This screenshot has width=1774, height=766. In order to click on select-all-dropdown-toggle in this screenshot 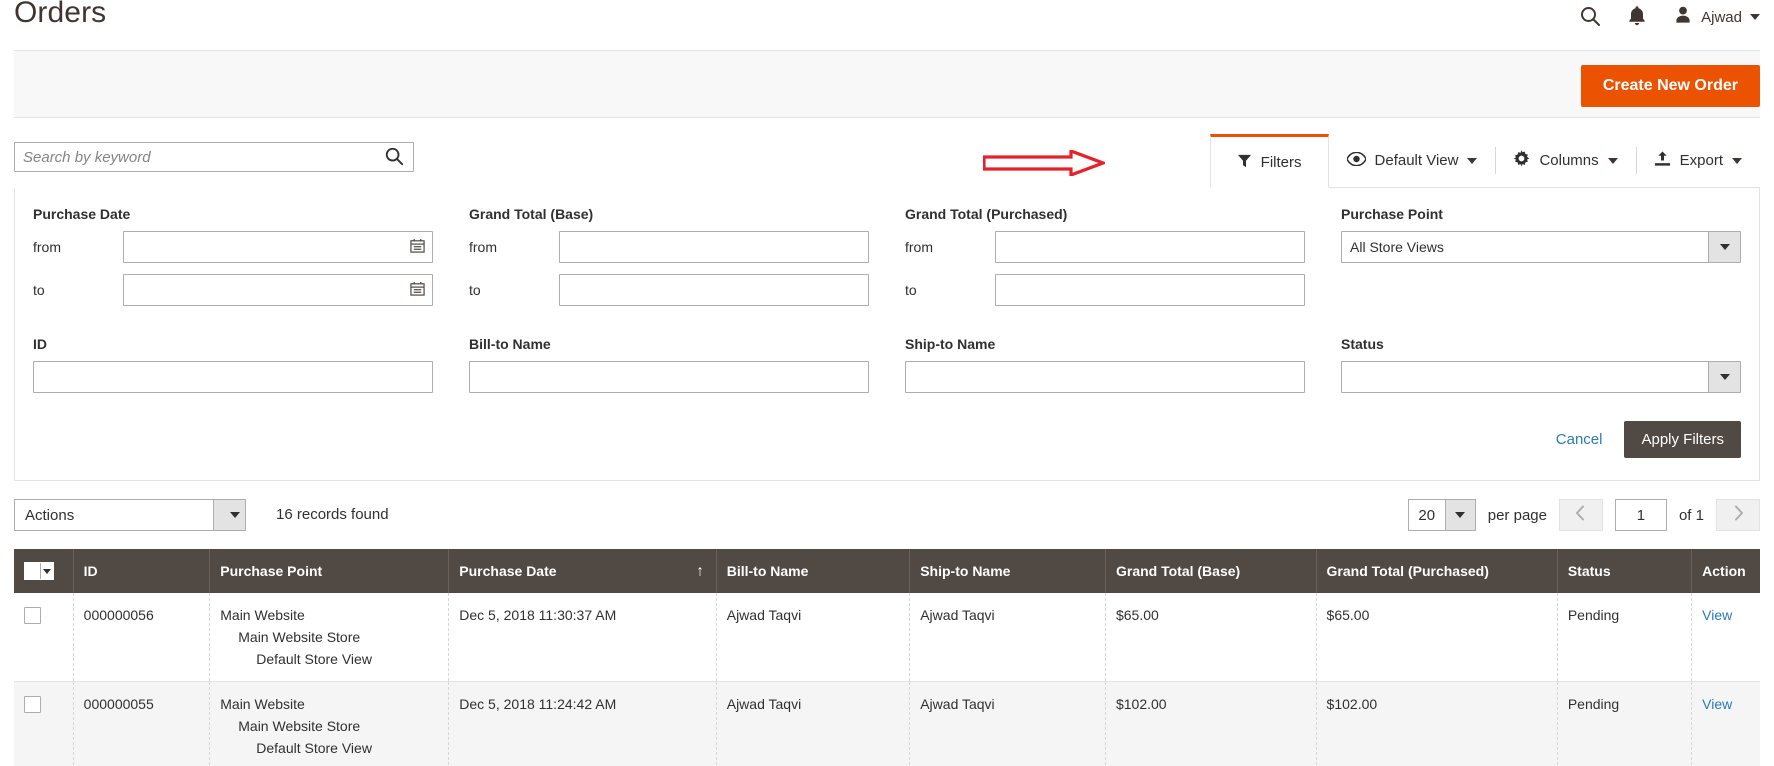, I will do `click(46, 571)`.